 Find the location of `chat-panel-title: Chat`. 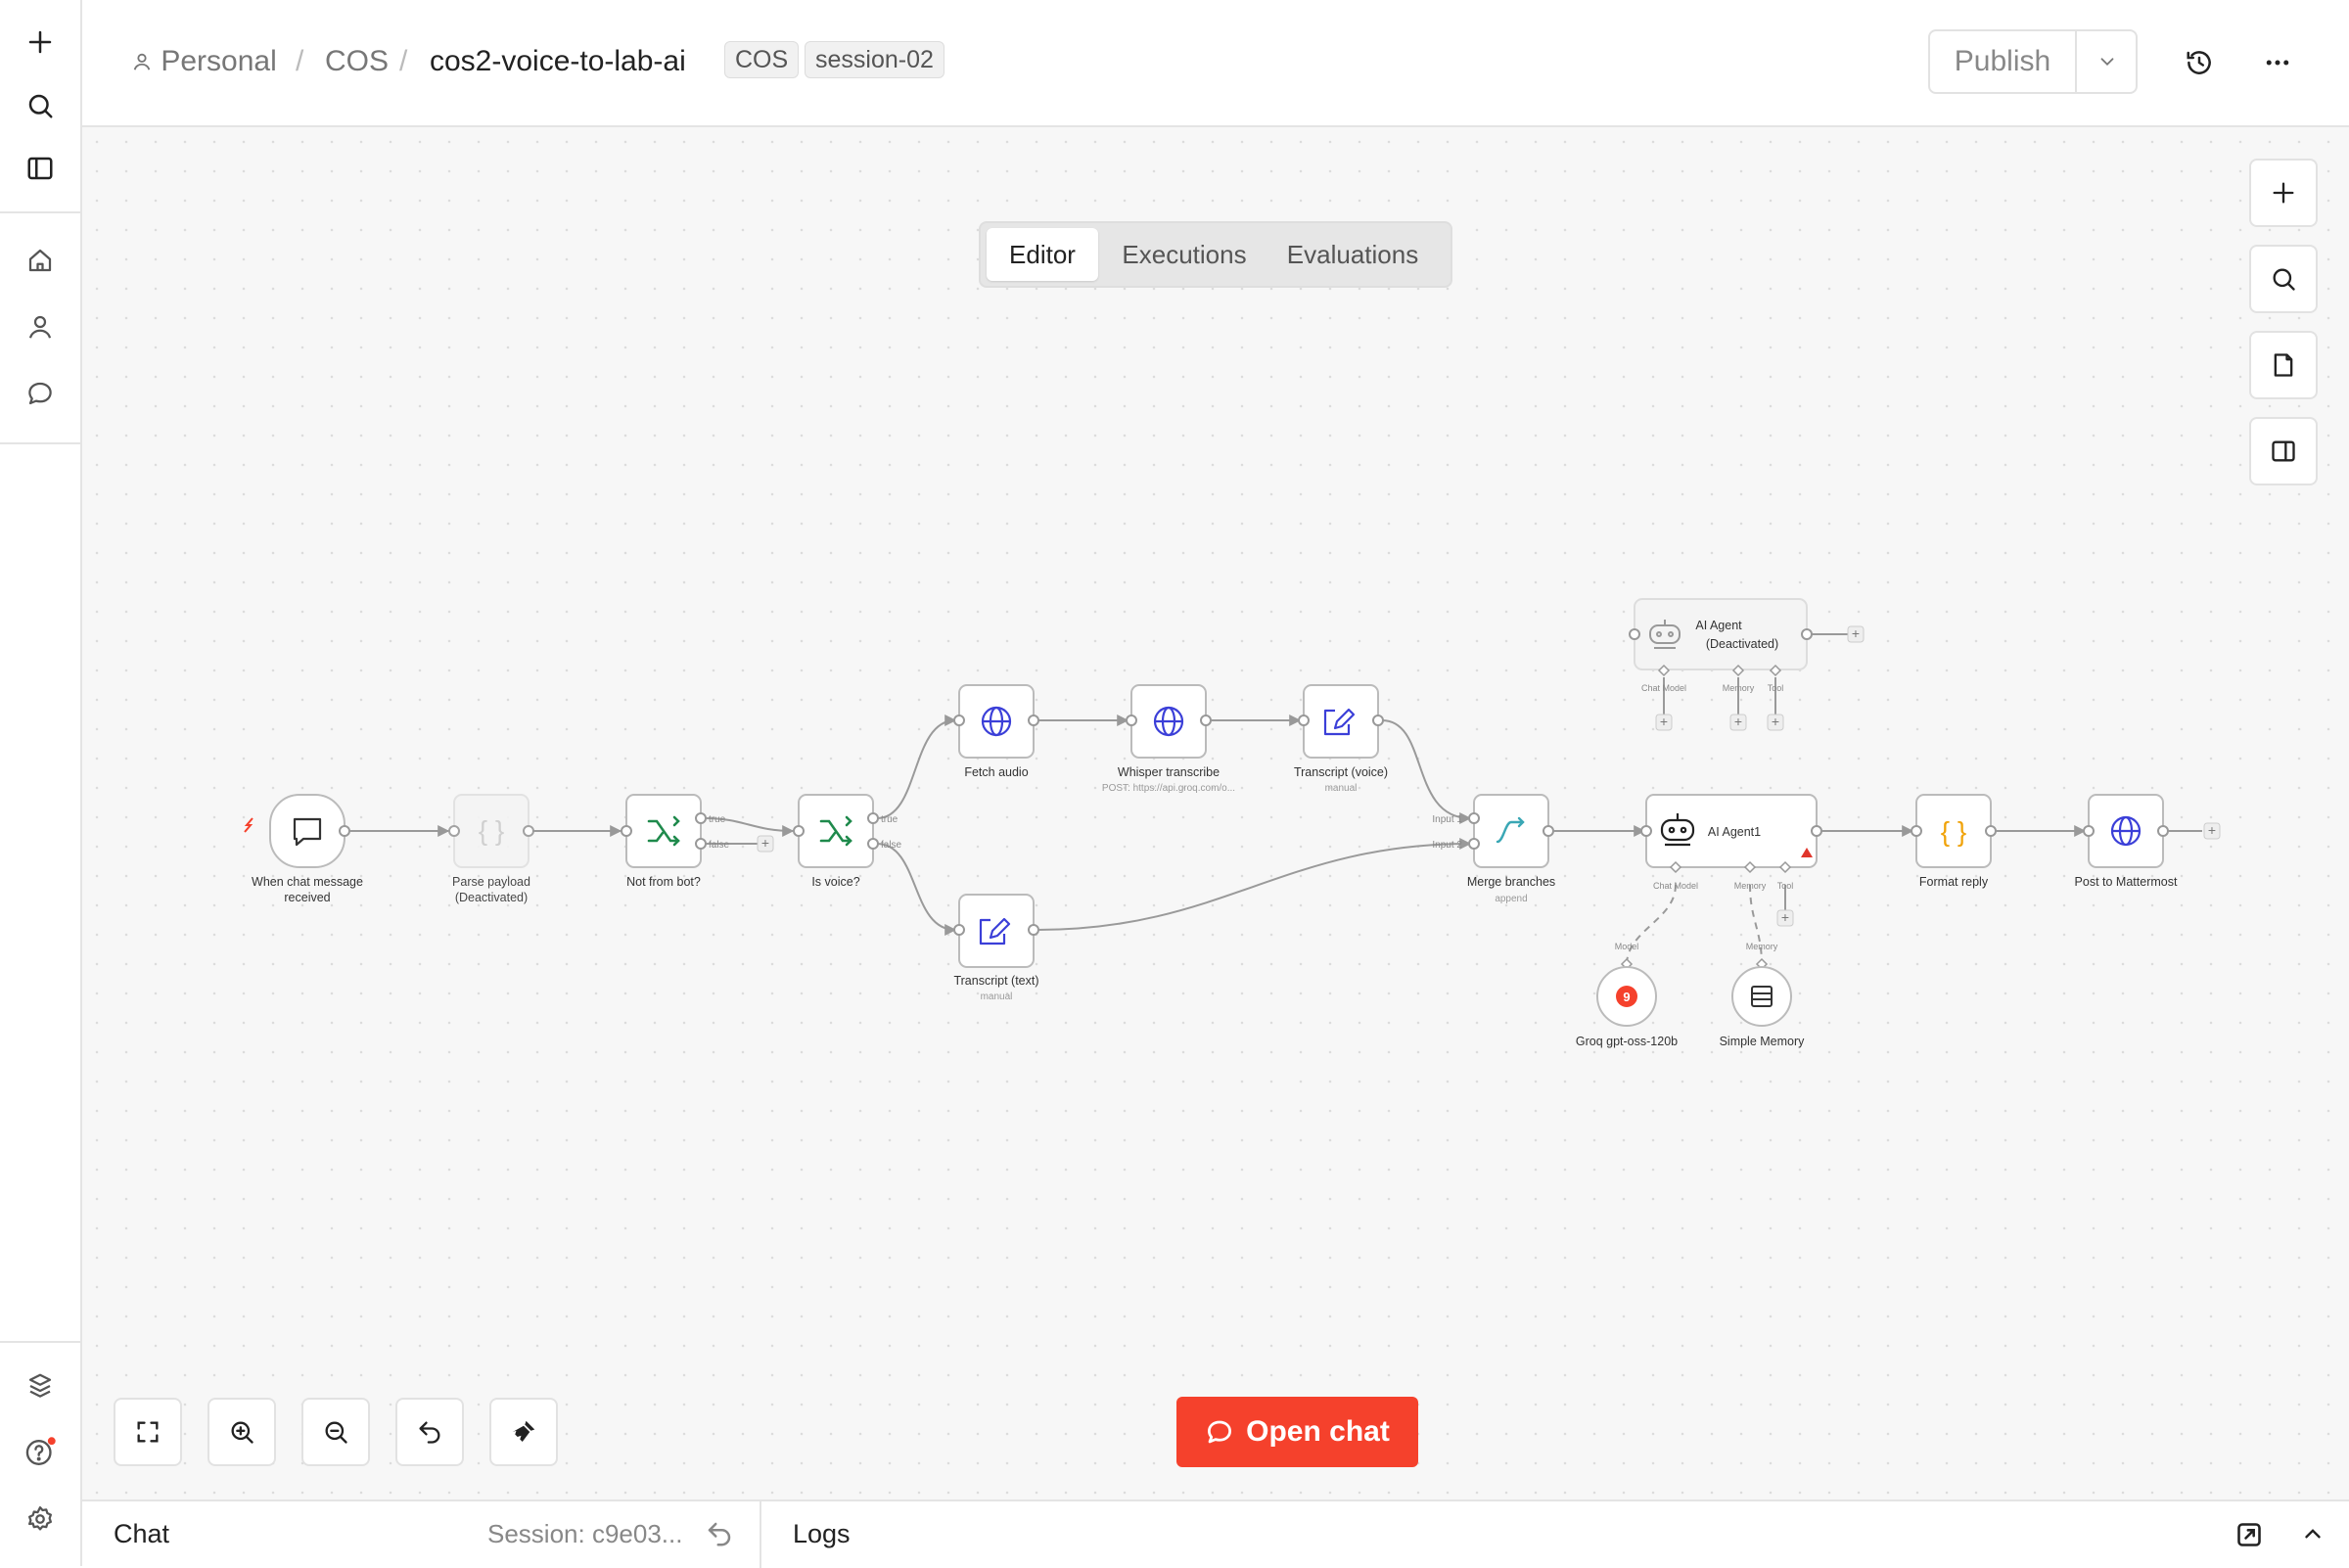

chat-panel-title: Chat is located at coordinates (142, 1533).